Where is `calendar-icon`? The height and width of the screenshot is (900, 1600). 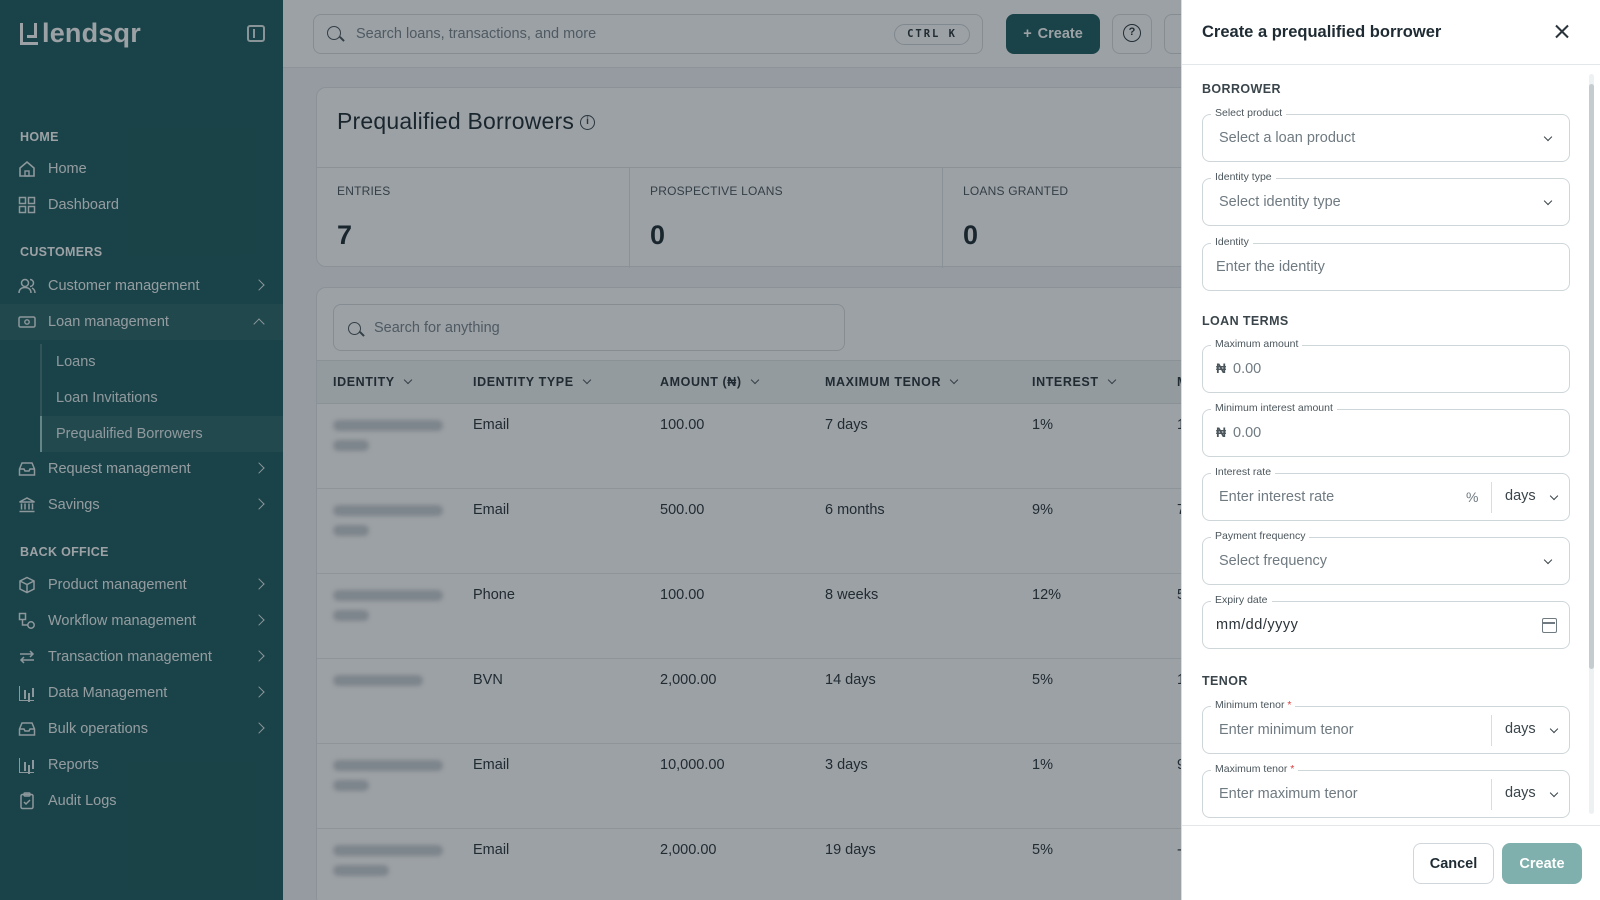 calendar-icon is located at coordinates (1549, 625).